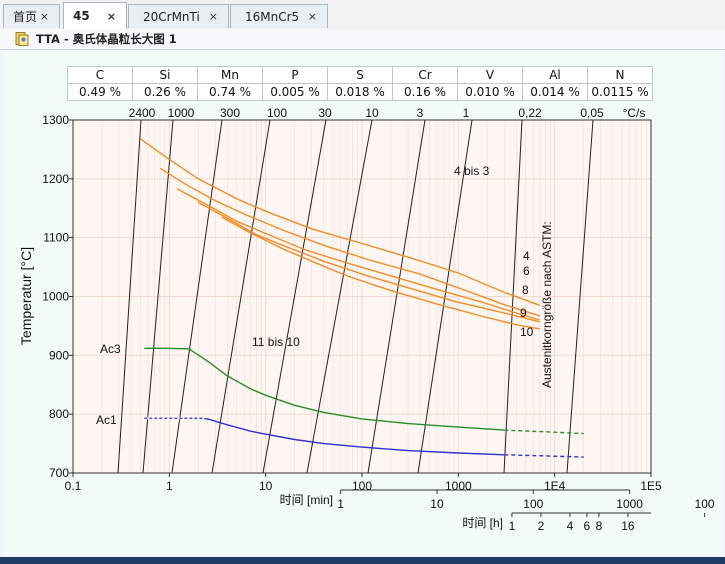 The image size is (725, 564). I want to click on grain-size-label: 9, so click(523, 313).